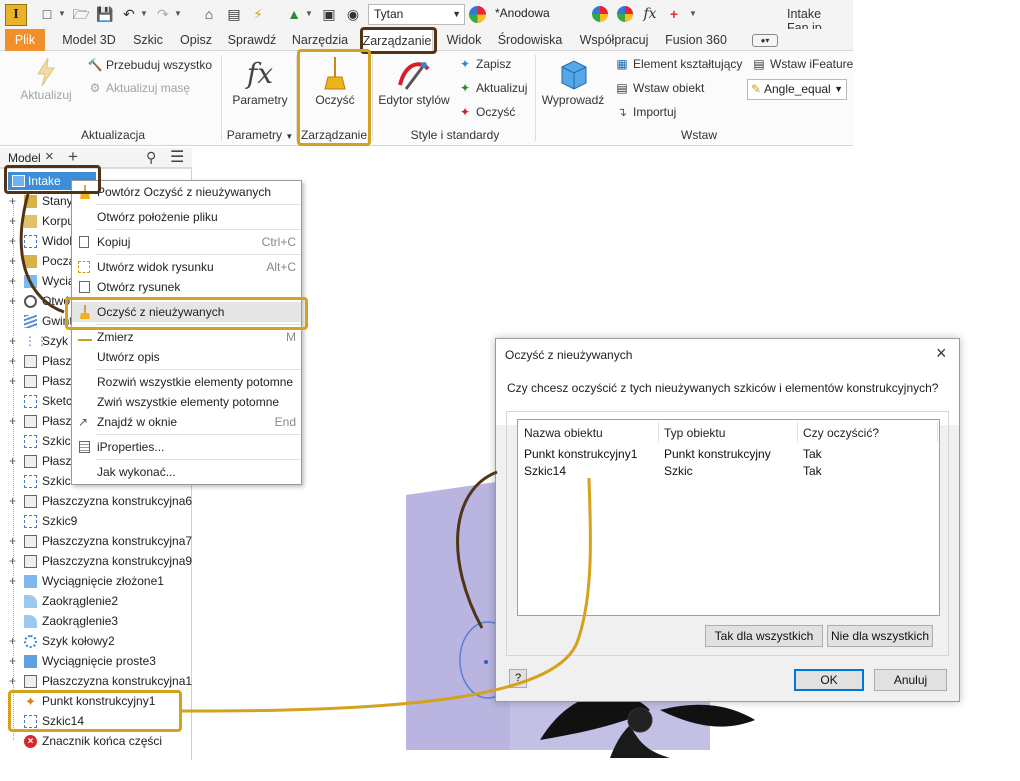  What do you see at coordinates (386, 595) in the screenshot?
I see `connector-line-gold` at bounding box center [386, 595].